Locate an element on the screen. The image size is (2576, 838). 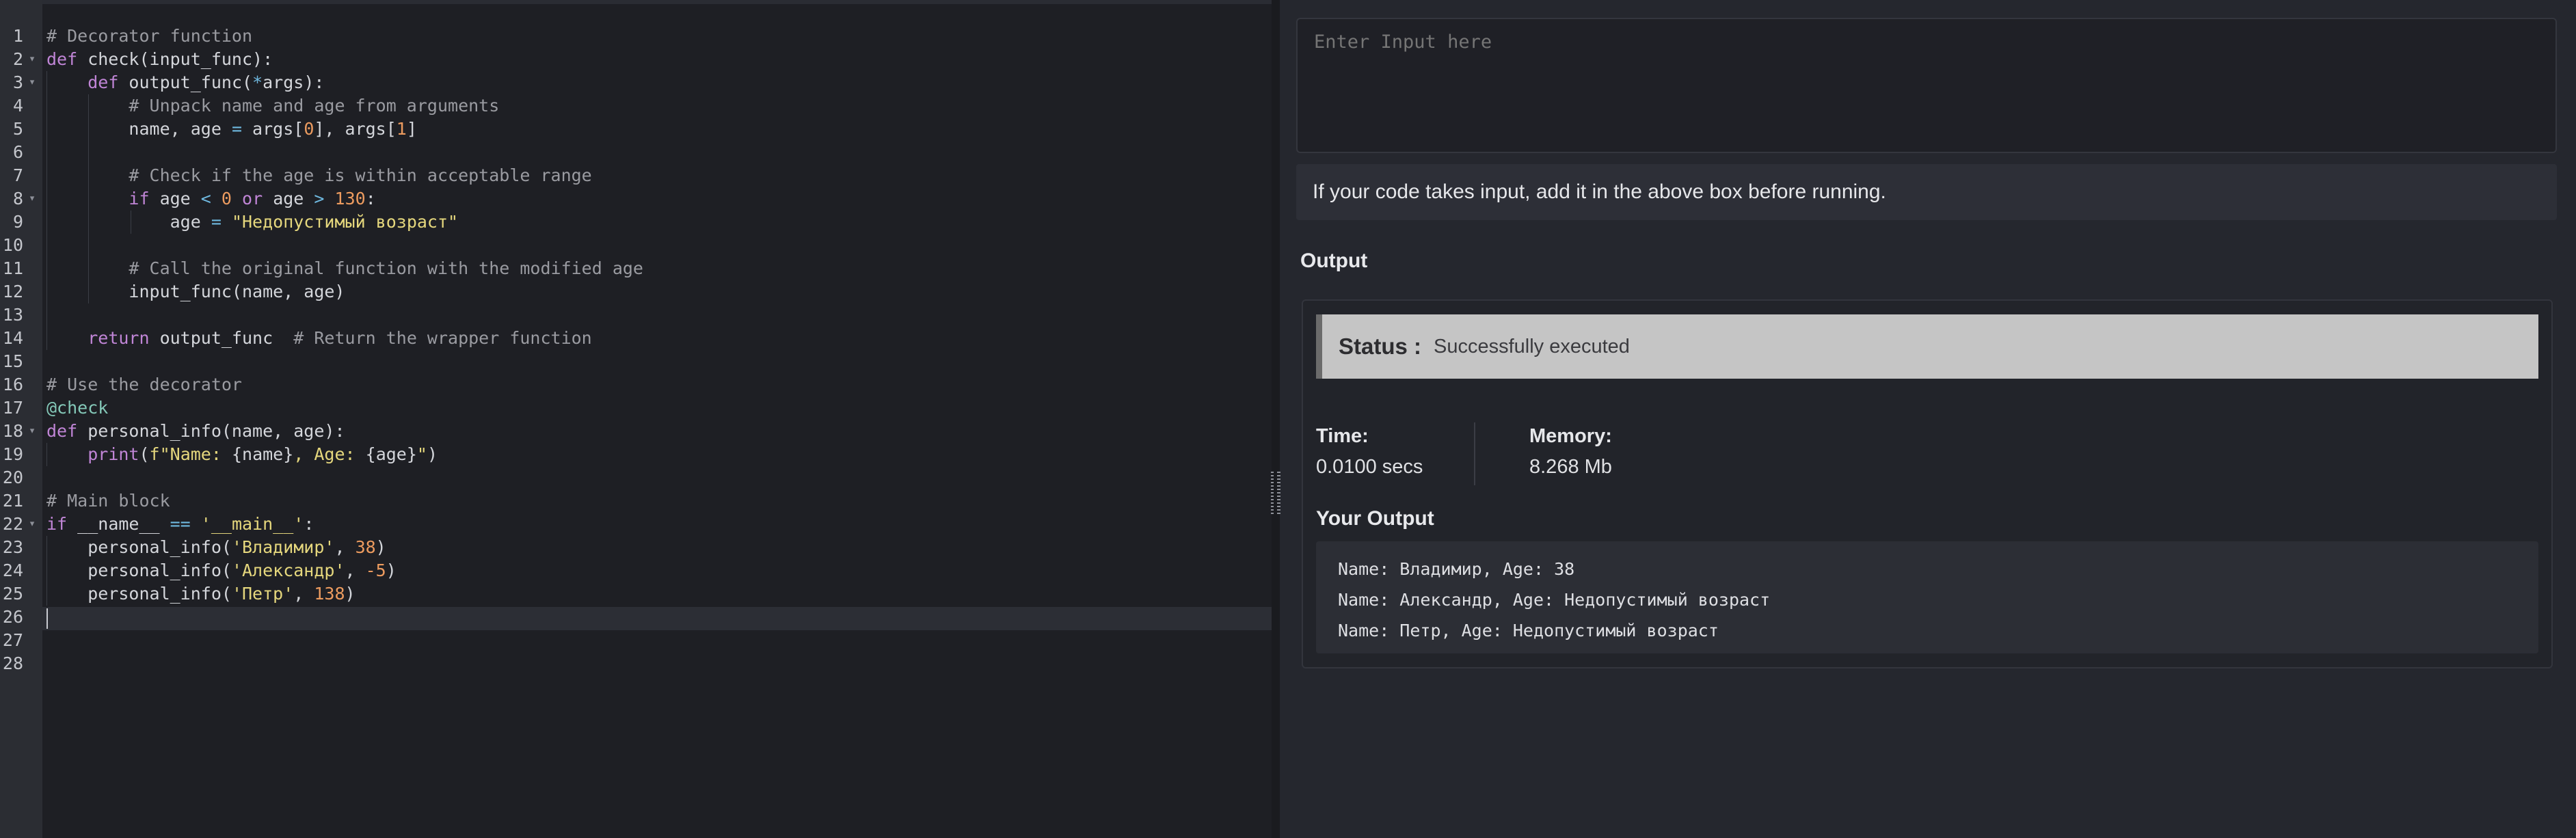
code-line-1: # Decorator function is located at coordinates (149, 36).